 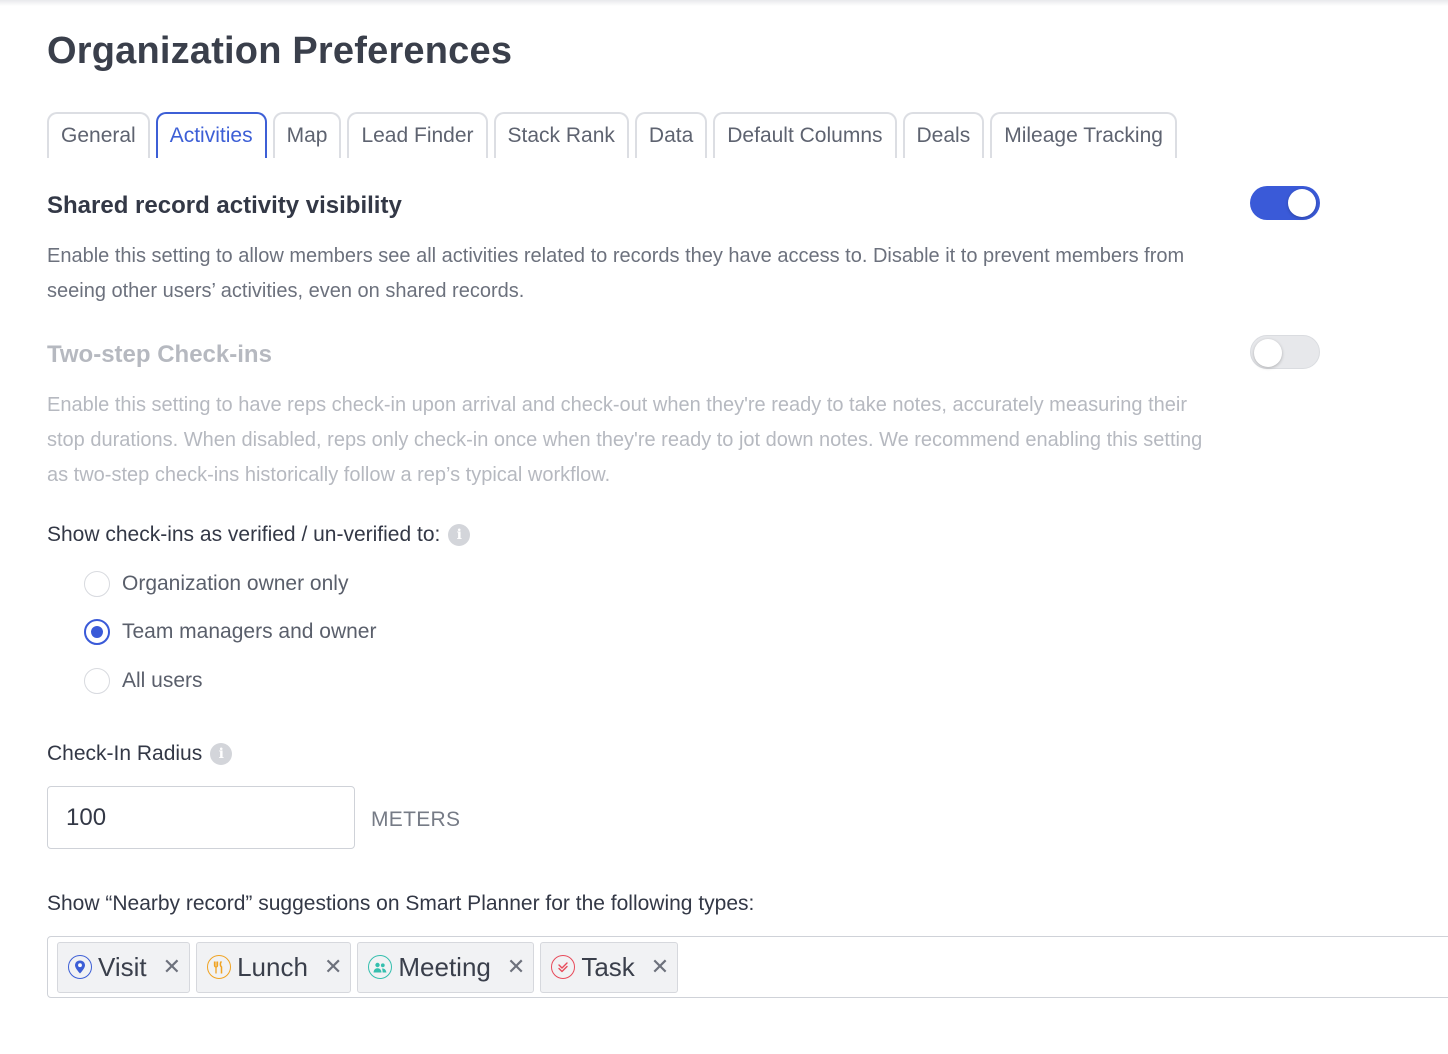 I want to click on tab-deals: Deals, so click(x=943, y=135).